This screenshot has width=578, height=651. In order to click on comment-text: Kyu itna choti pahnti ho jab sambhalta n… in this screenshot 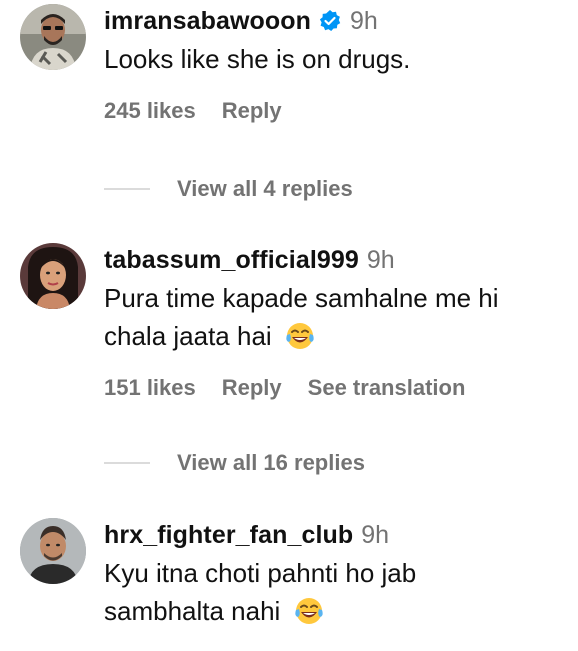, I will do `click(336, 592)`.